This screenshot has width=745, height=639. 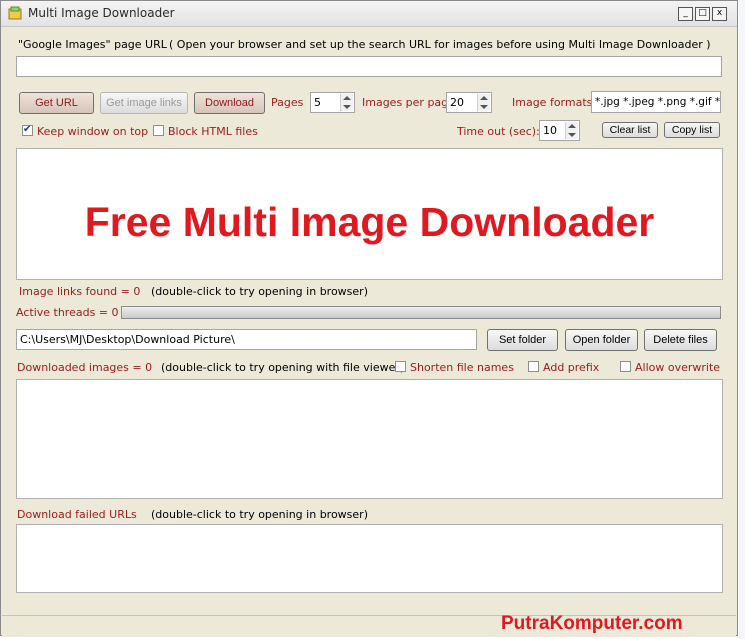 I want to click on title-bar: Multi Image Downloader _ □ x, so click(x=369, y=14).